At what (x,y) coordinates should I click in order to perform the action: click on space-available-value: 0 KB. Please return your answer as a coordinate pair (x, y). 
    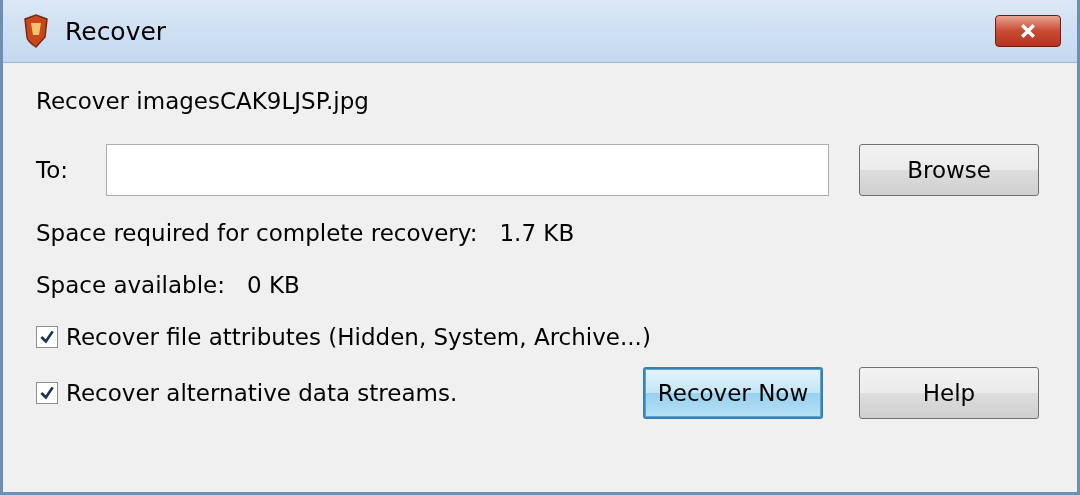
    Looking at the image, I should click on (273, 285).